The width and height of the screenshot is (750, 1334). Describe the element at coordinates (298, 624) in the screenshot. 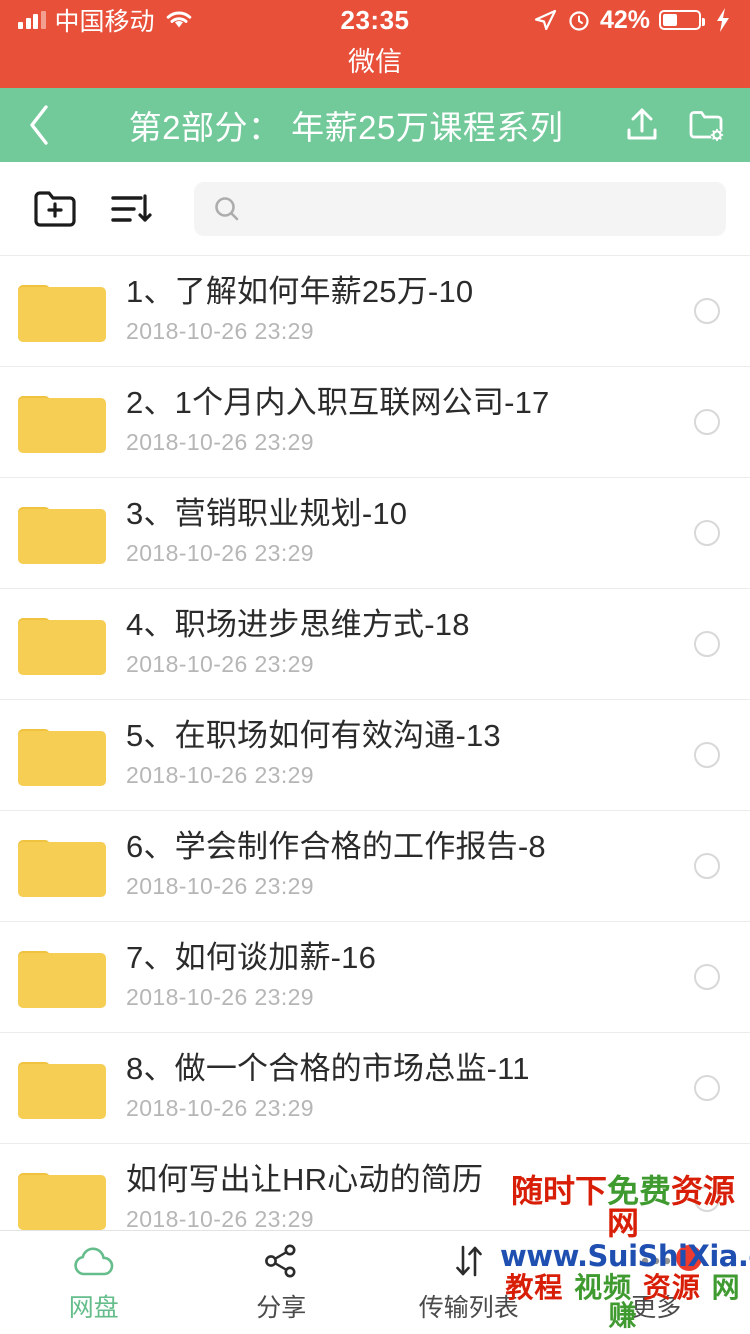

I see `file-item-name: 4、职场进步思维方式-18` at that location.